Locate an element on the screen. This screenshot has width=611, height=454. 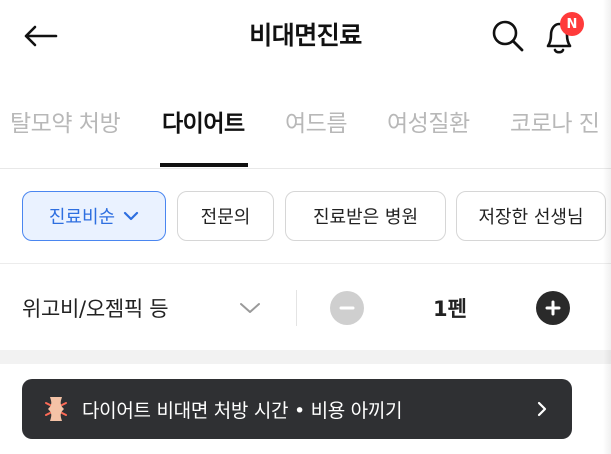
banner-text: 다이어트 비대면 처방 시간 • 비용 아끼기 is located at coordinates (242, 411).